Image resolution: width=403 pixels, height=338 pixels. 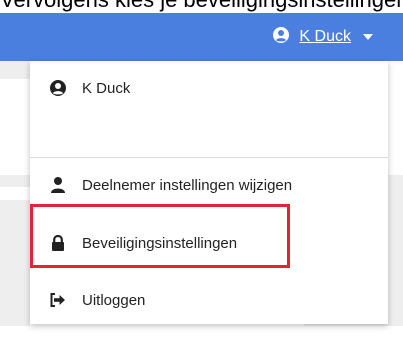 I want to click on user-icon, so click(x=58, y=185).